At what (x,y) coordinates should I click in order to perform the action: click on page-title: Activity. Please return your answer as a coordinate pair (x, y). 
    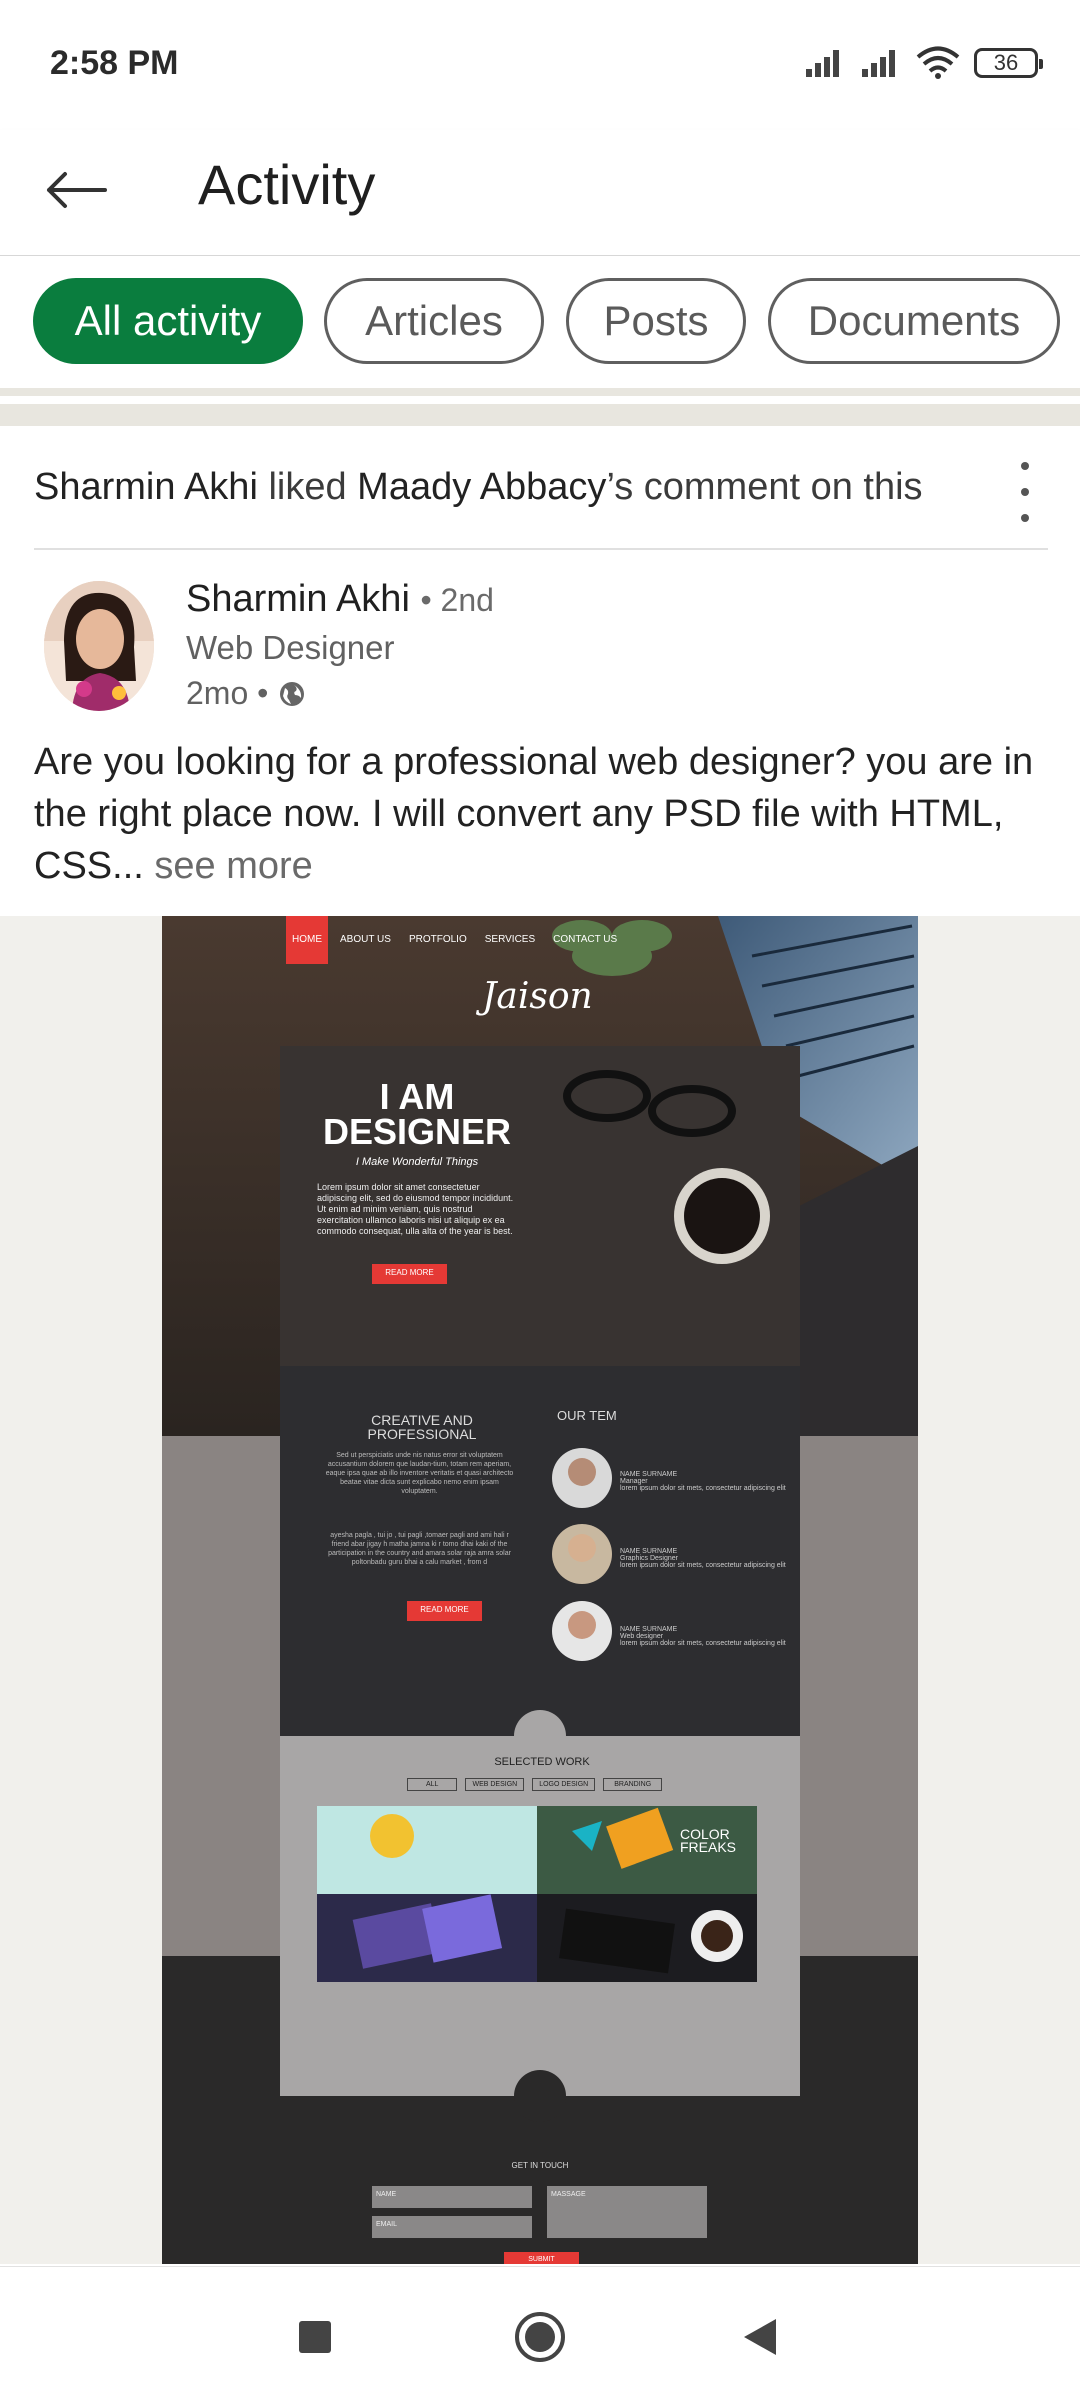
    Looking at the image, I should click on (287, 184).